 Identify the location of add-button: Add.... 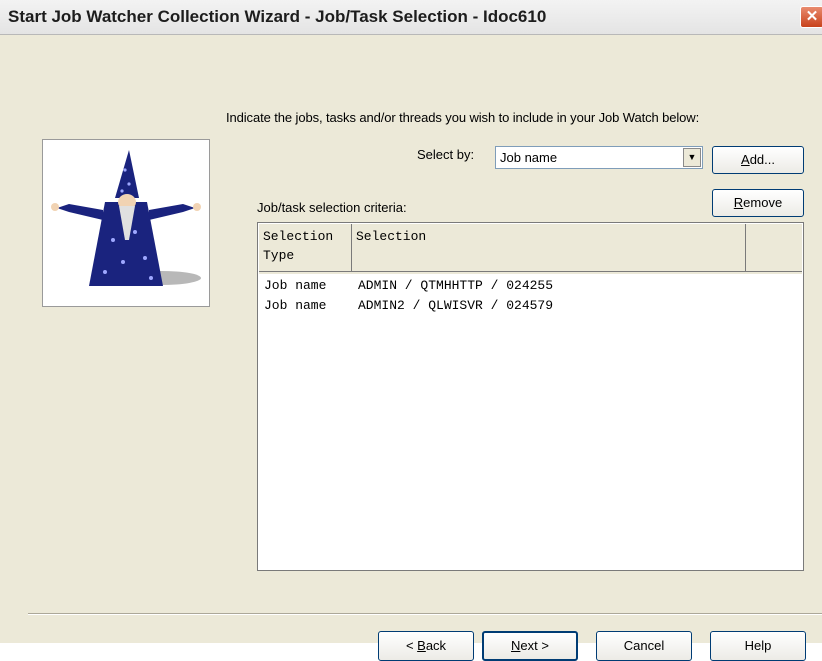
(758, 160).